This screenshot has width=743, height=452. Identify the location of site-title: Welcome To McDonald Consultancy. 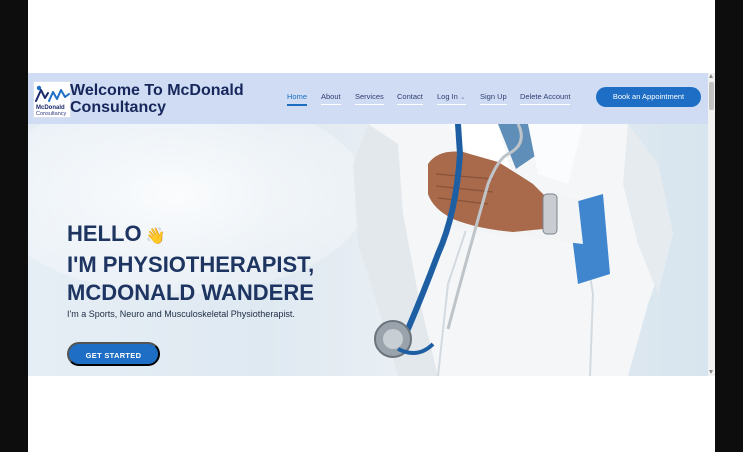
(175, 99).